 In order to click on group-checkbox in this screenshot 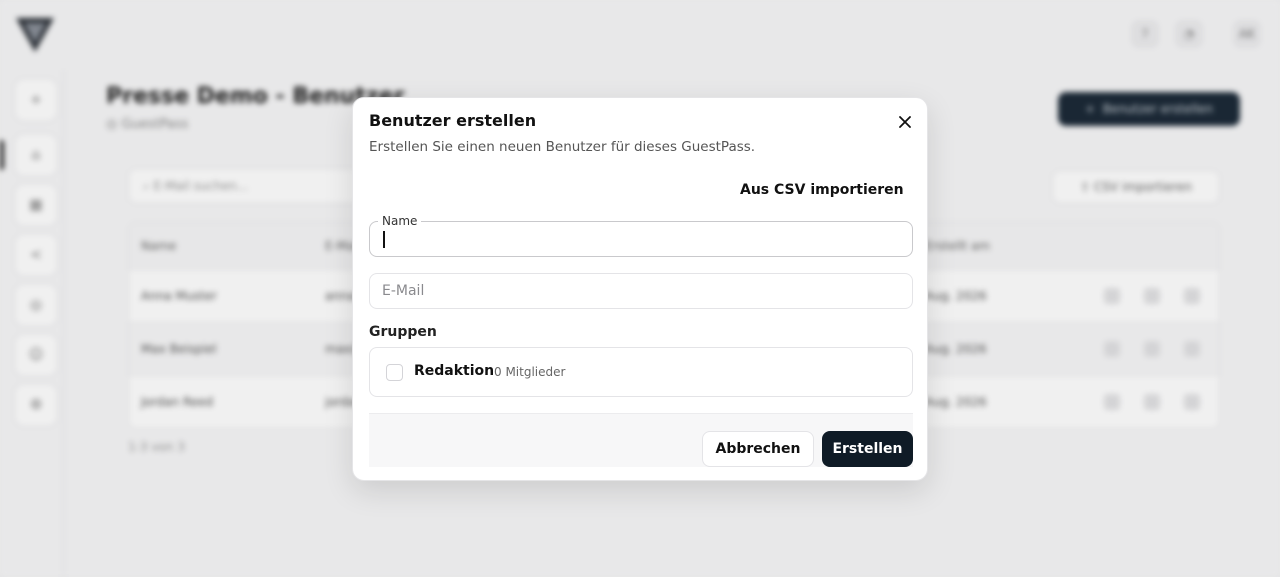, I will do `click(394, 372)`.